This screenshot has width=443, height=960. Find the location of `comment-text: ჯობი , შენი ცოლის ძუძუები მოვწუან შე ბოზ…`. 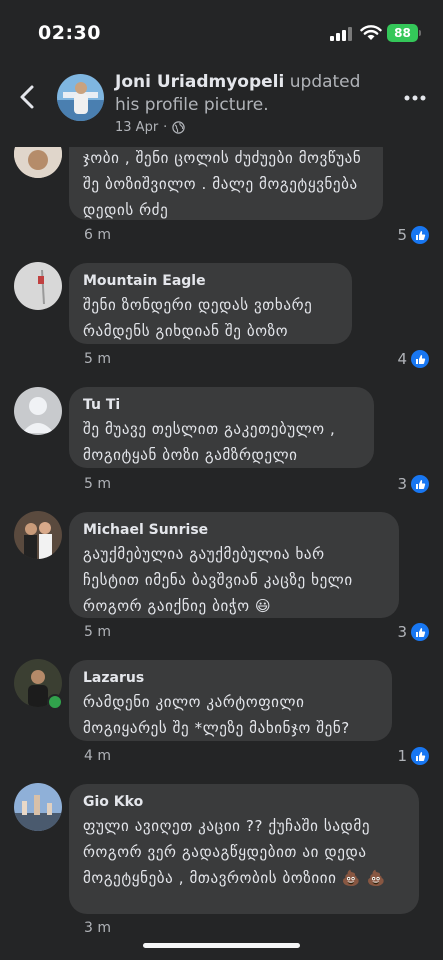

comment-text: ჯობი , შენი ცოლის ძუძუები მოვწუან შე ბოზ… is located at coordinates (222, 184).